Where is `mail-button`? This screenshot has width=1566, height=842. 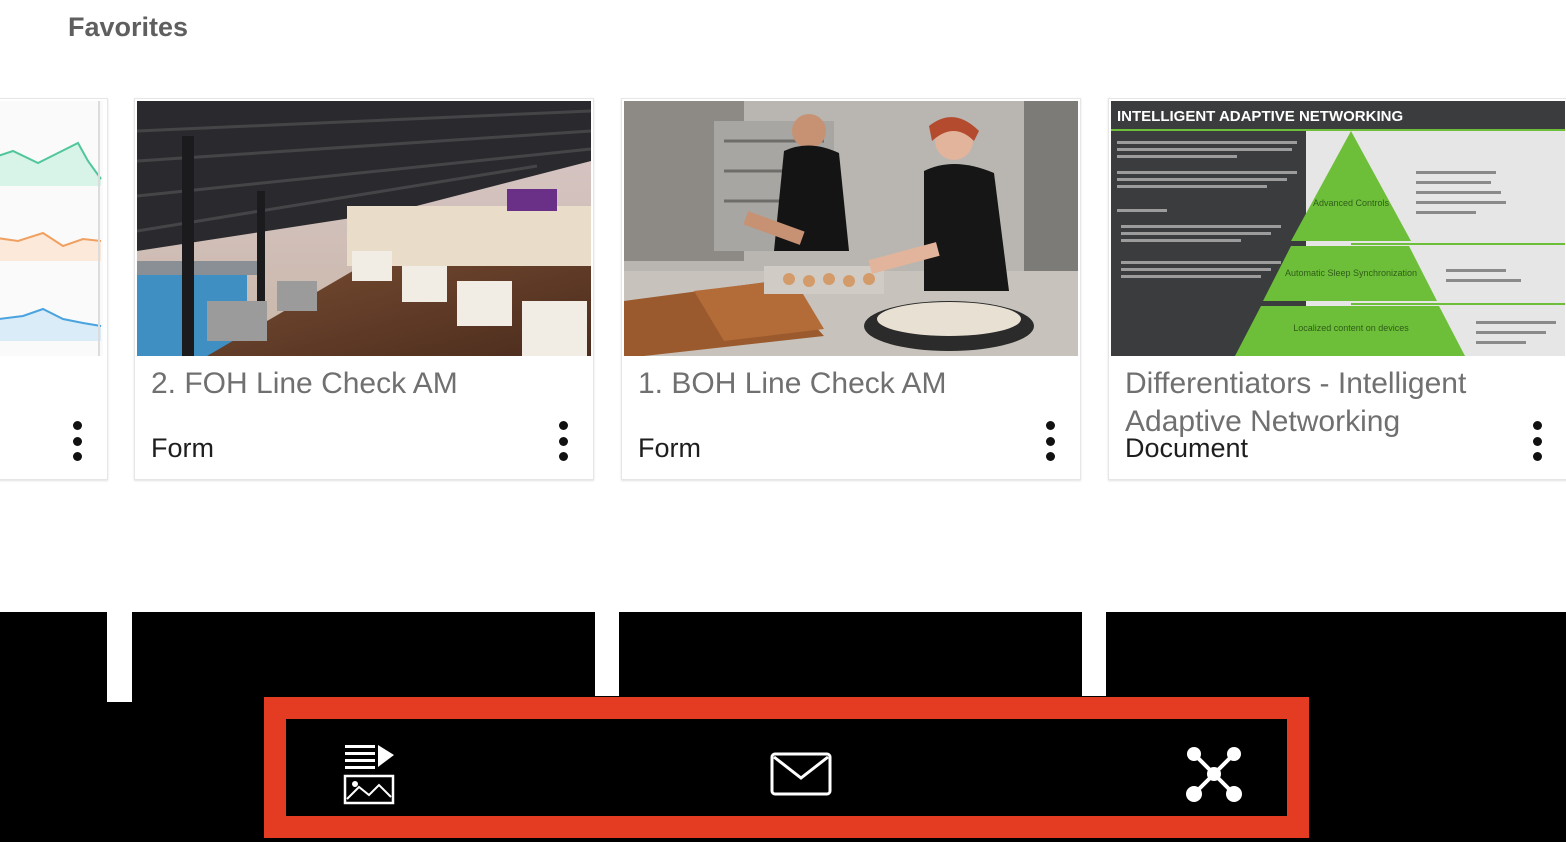 mail-button is located at coordinates (801, 774).